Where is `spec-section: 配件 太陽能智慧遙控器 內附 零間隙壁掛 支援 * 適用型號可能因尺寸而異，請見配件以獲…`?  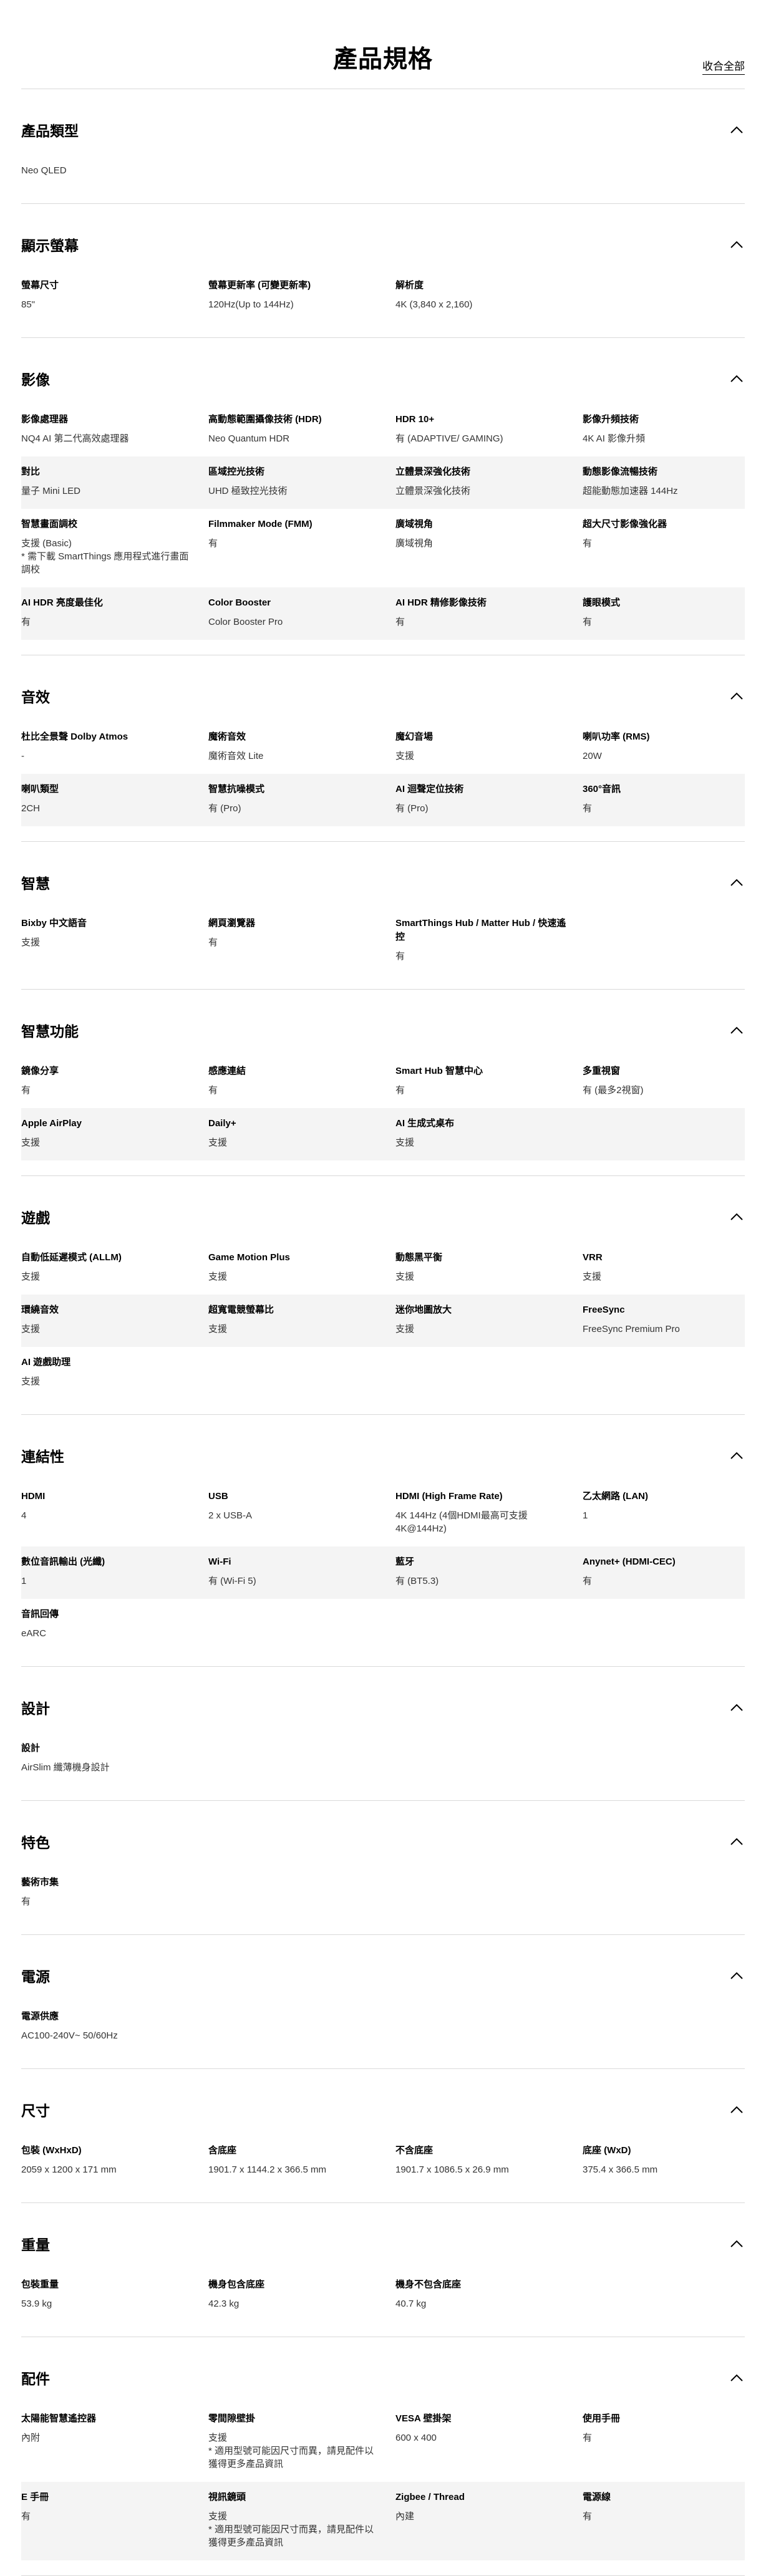
spec-section: 配件 太陽能智慧遙控器 內附 零間隙壁掛 支援 * 適用型號可能因尺寸而異，請見配件以獲… is located at coordinates (383, 2456).